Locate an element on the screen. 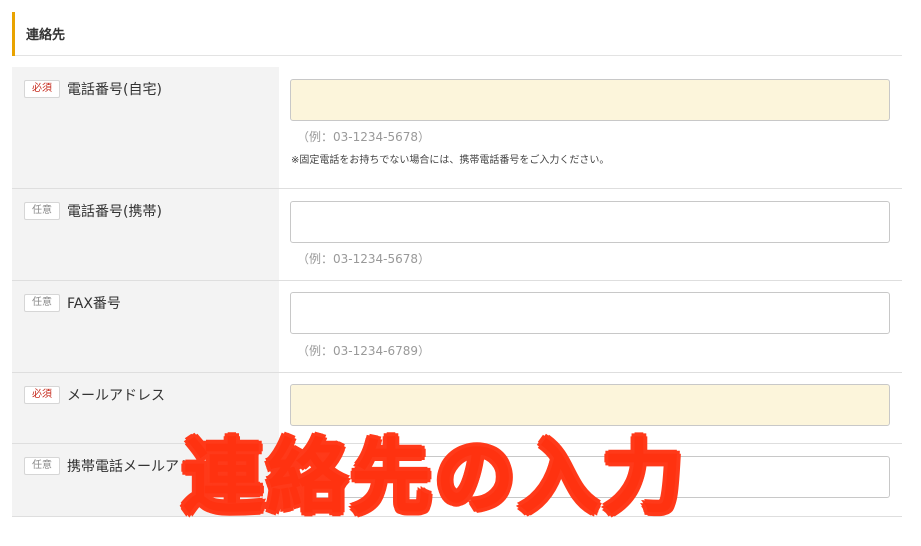  home-phone-example: （例：03-1234-5678） is located at coordinates (364, 137).